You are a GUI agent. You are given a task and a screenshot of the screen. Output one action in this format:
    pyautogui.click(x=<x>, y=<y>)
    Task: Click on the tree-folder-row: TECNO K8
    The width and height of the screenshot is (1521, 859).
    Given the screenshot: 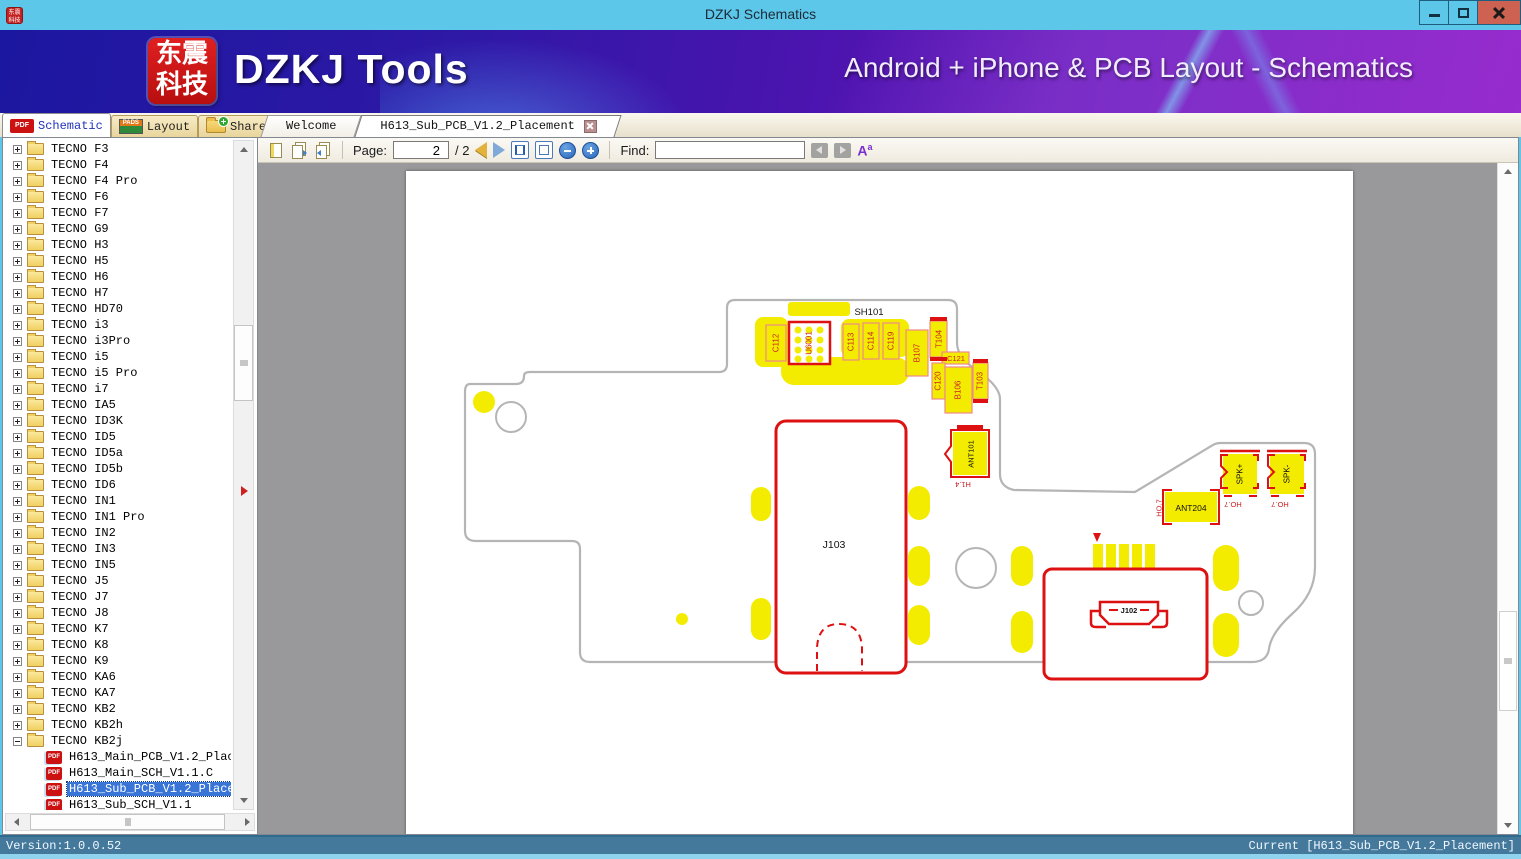 What is the action you would take?
    pyautogui.click(x=117, y=645)
    